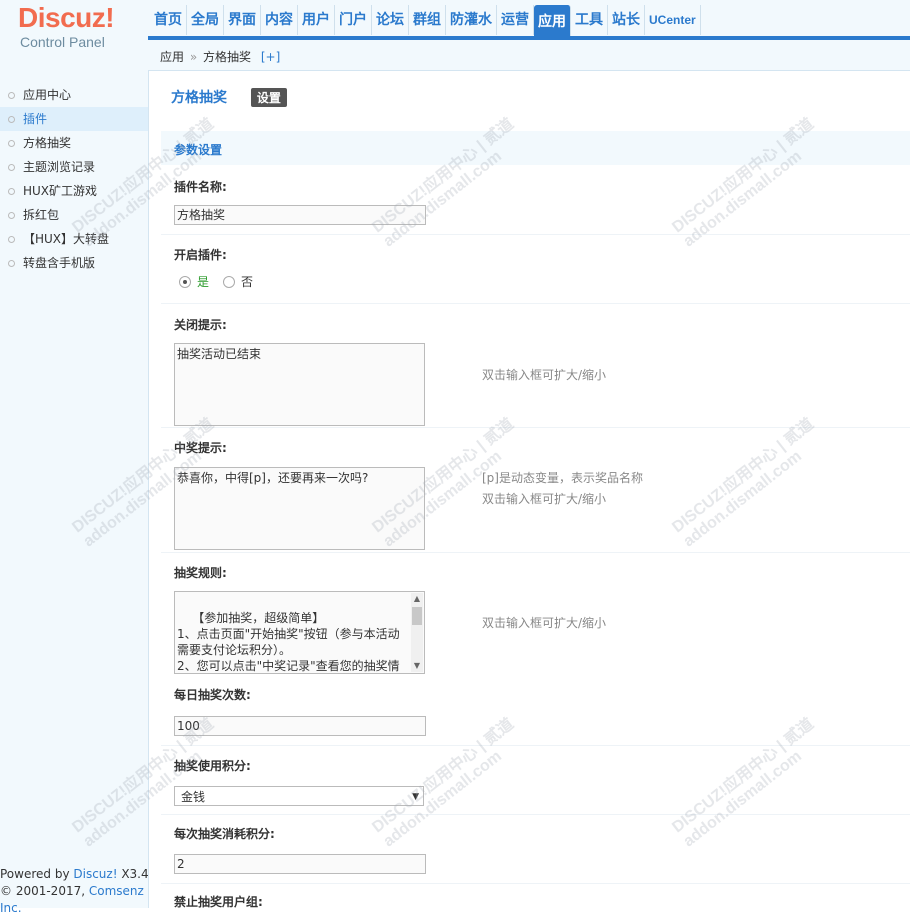 The height and width of the screenshot is (917, 910). What do you see at coordinates (417, 599) in the screenshot?
I see `scroll-up-icon: ▲` at bounding box center [417, 599].